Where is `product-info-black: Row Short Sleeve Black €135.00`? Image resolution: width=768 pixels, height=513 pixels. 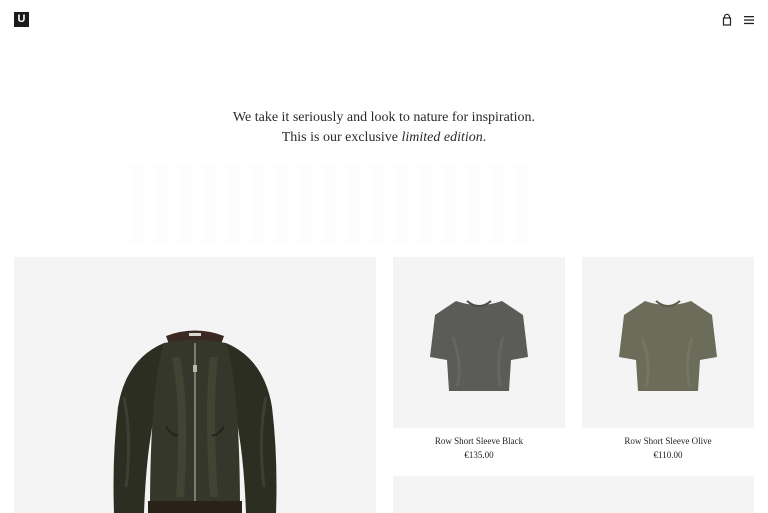 product-info-black: Row Short Sleeve Black €135.00 is located at coordinates (479, 448).